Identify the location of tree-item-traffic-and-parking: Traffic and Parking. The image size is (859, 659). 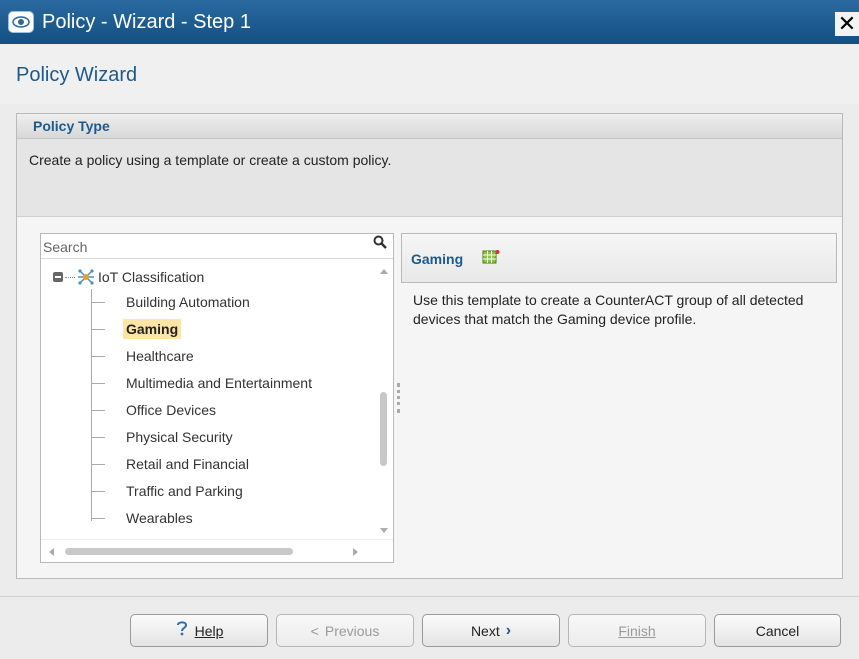
(168, 491).